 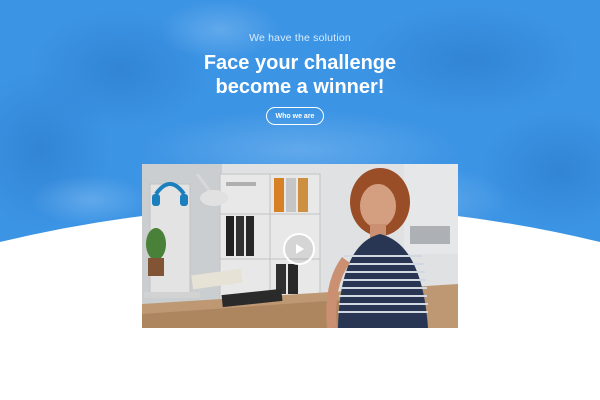 What do you see at coordinates (300, 38) in the screenshot?
I see `hero-eyebrow: We have the solution` at bounding box center [300, 38].